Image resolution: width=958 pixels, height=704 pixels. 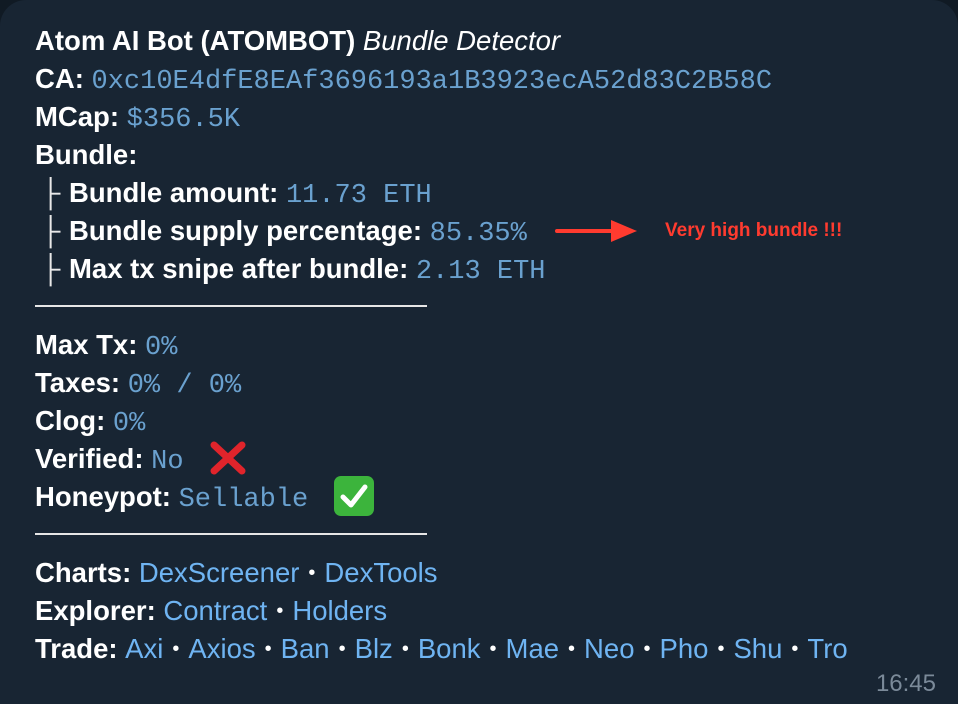 I want to click on explorer-label: Explorer:, so click(x=95, y=610).